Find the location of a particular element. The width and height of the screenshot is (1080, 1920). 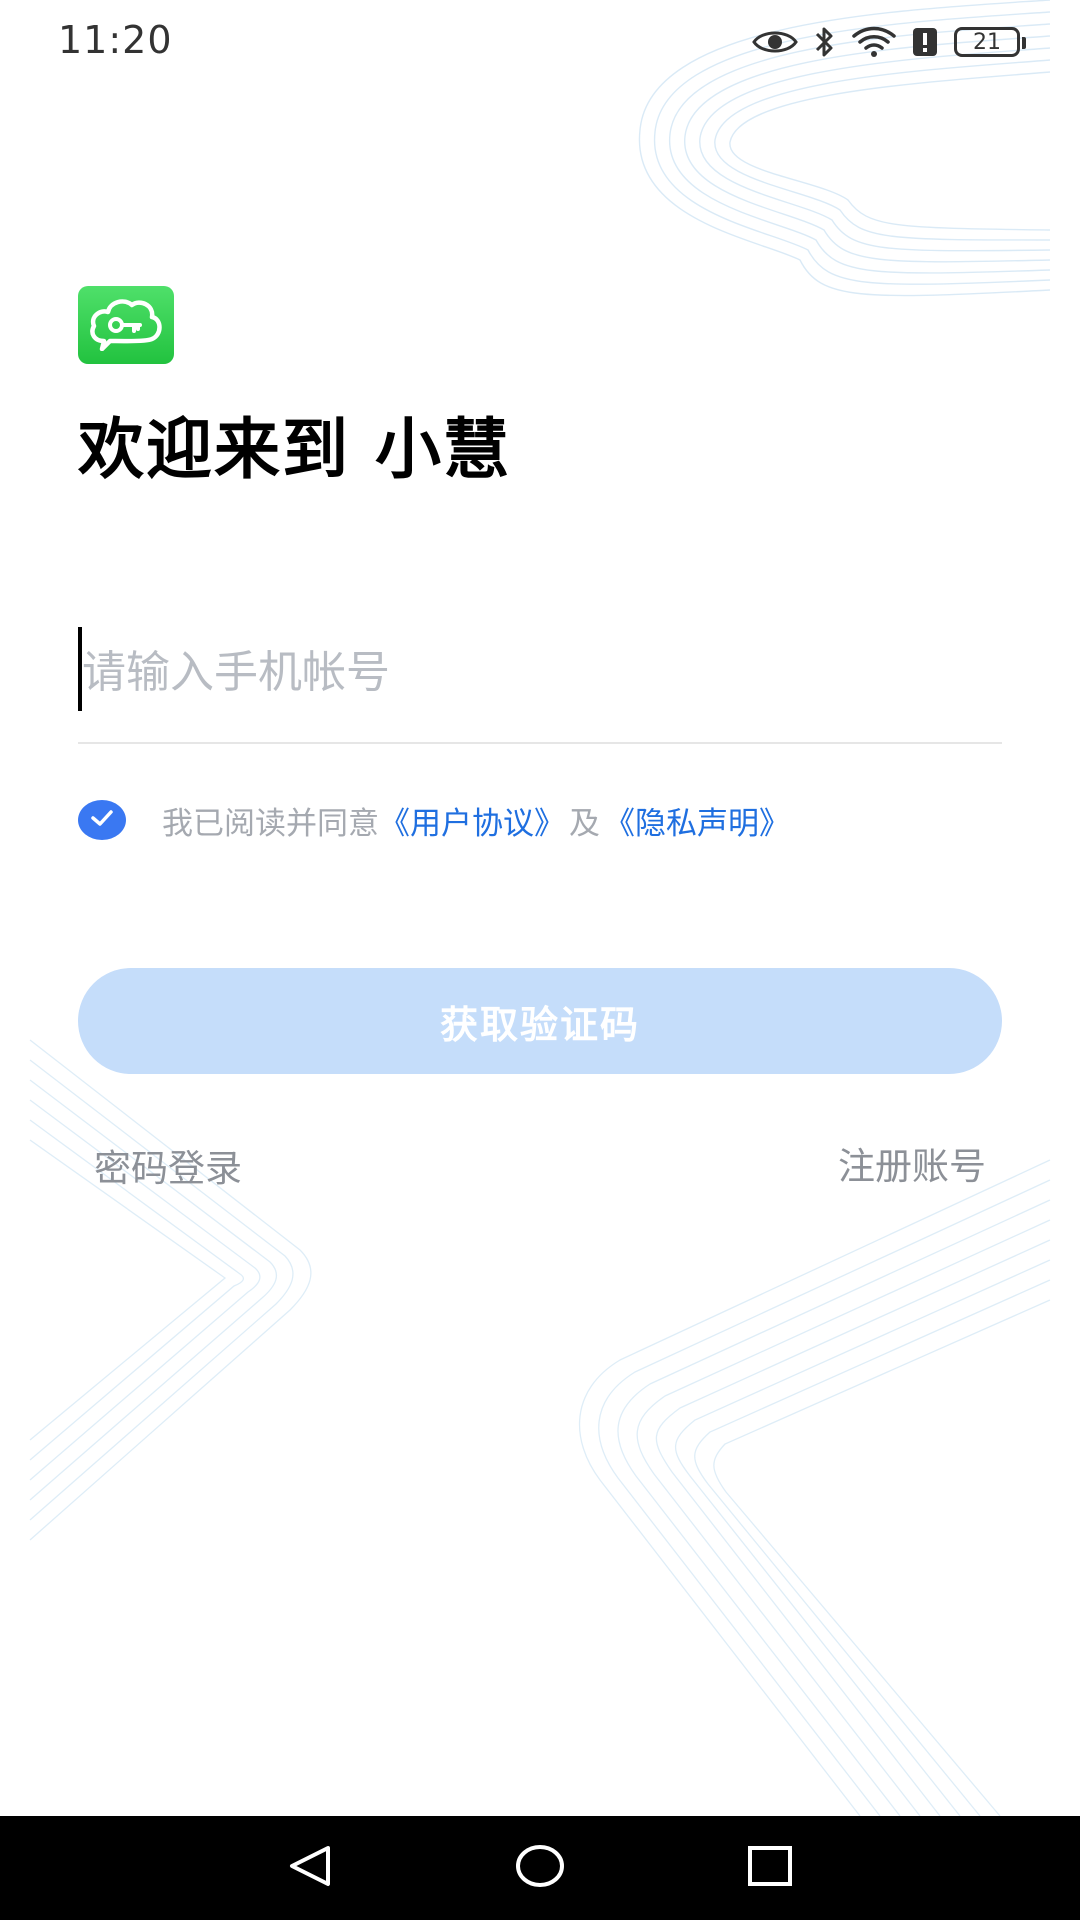

home-icon is located at coordinates (540, 1868).